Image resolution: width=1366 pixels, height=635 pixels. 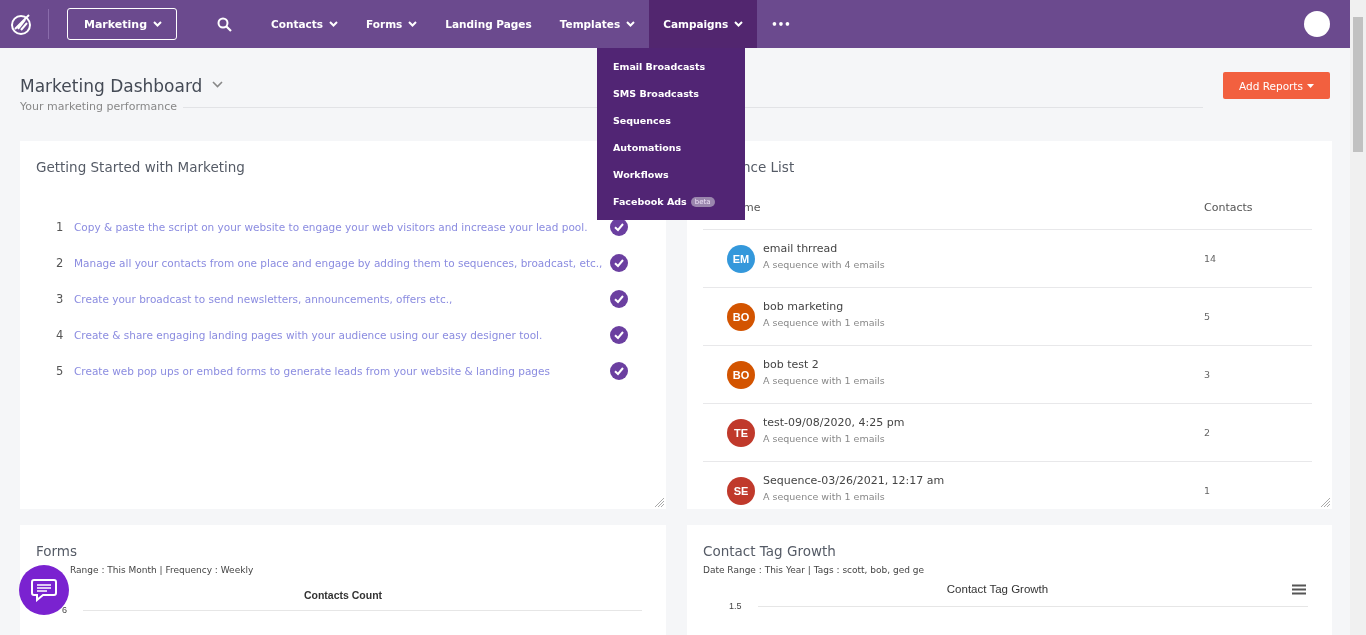 I want to click on nav-menu-item: Campaigns, so click(x=703, y=24).